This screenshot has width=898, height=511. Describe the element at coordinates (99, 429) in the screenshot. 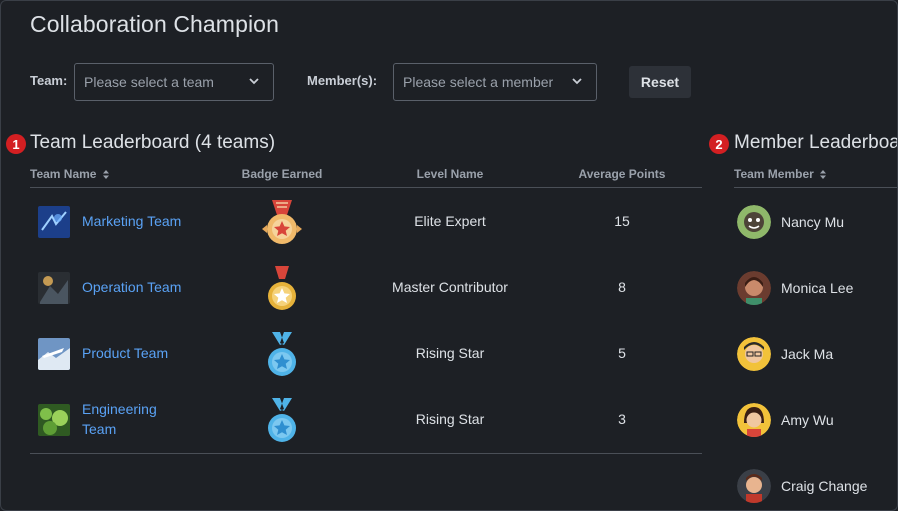

I see `team-link-line-2: Team` at that location.